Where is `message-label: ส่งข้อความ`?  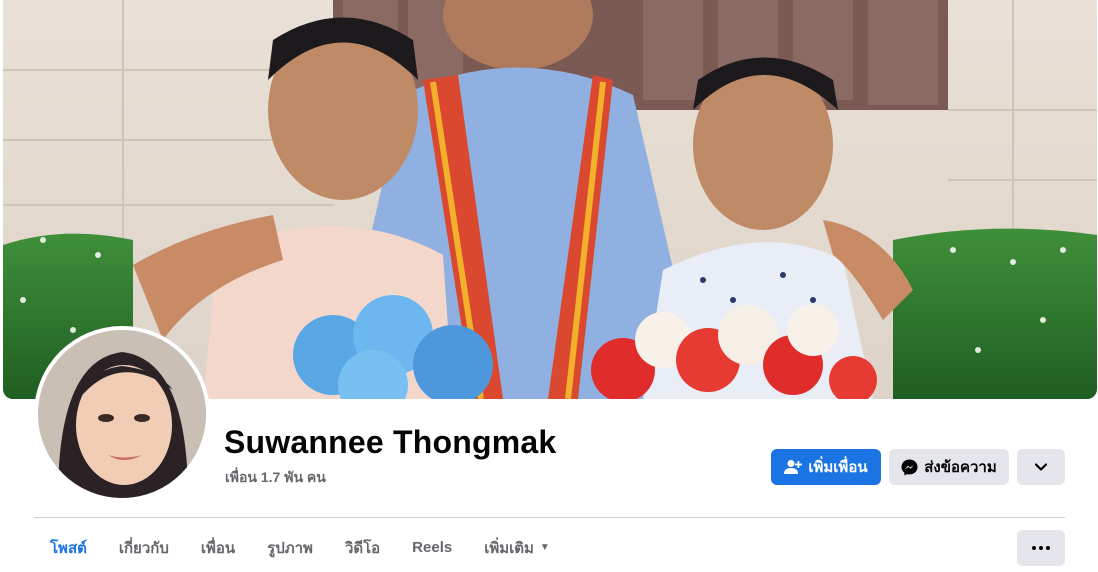
message-label: ส่งข้อความ is located at coordinates (960, 467).